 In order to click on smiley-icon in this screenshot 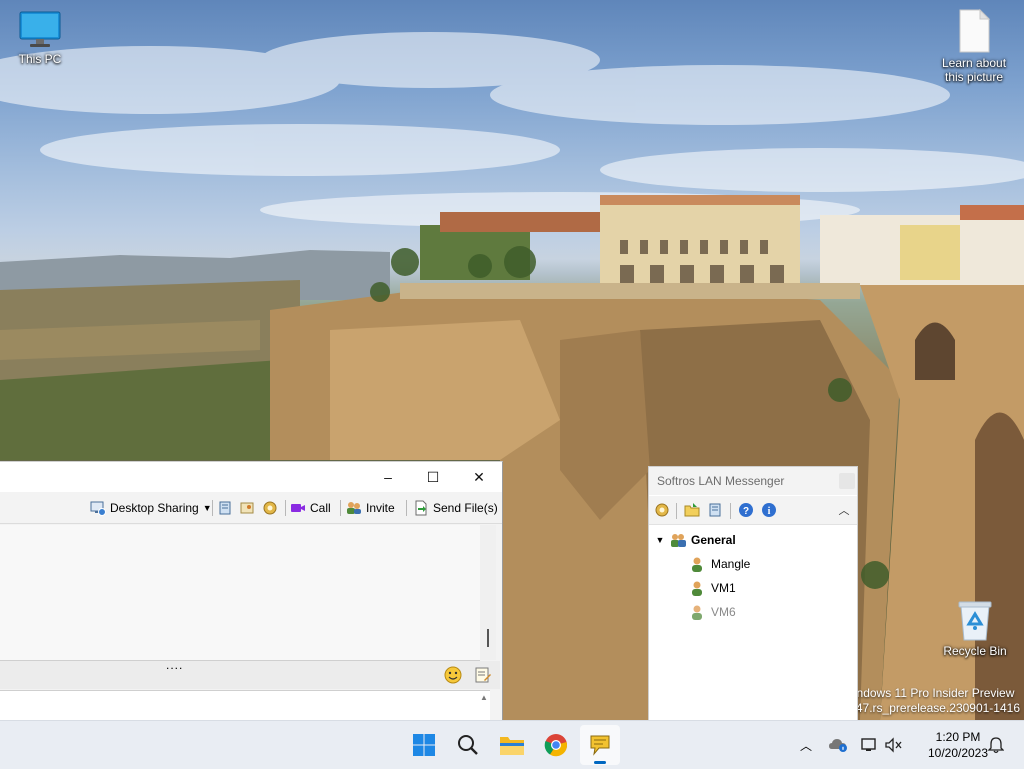, I will do `click(453, 675)`.